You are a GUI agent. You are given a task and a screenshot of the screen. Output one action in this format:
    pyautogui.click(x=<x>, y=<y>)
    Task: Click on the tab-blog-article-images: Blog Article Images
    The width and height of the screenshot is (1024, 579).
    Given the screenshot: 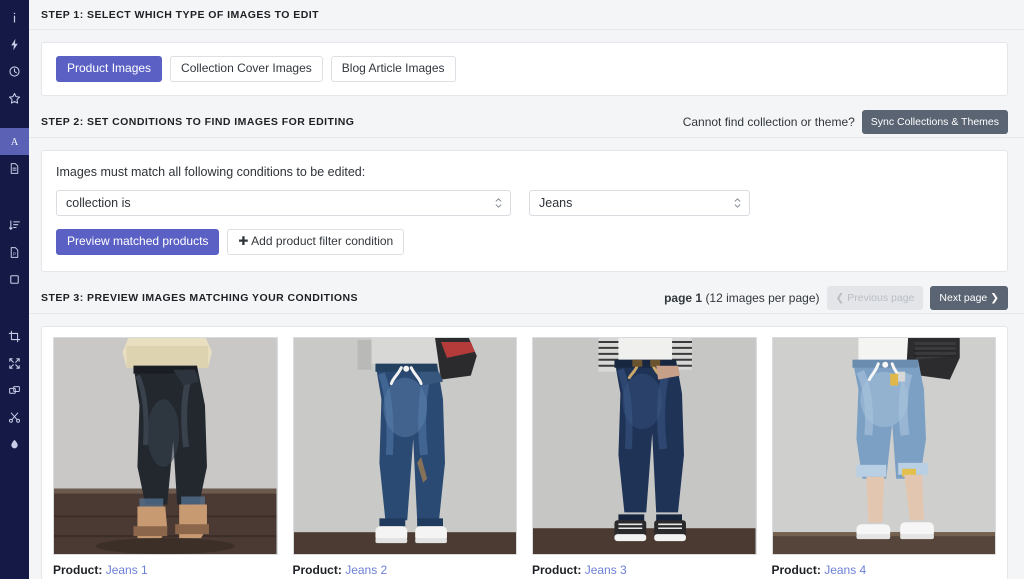 What is the action you would take?
    pyautogui.click(x=393, y=69)
    